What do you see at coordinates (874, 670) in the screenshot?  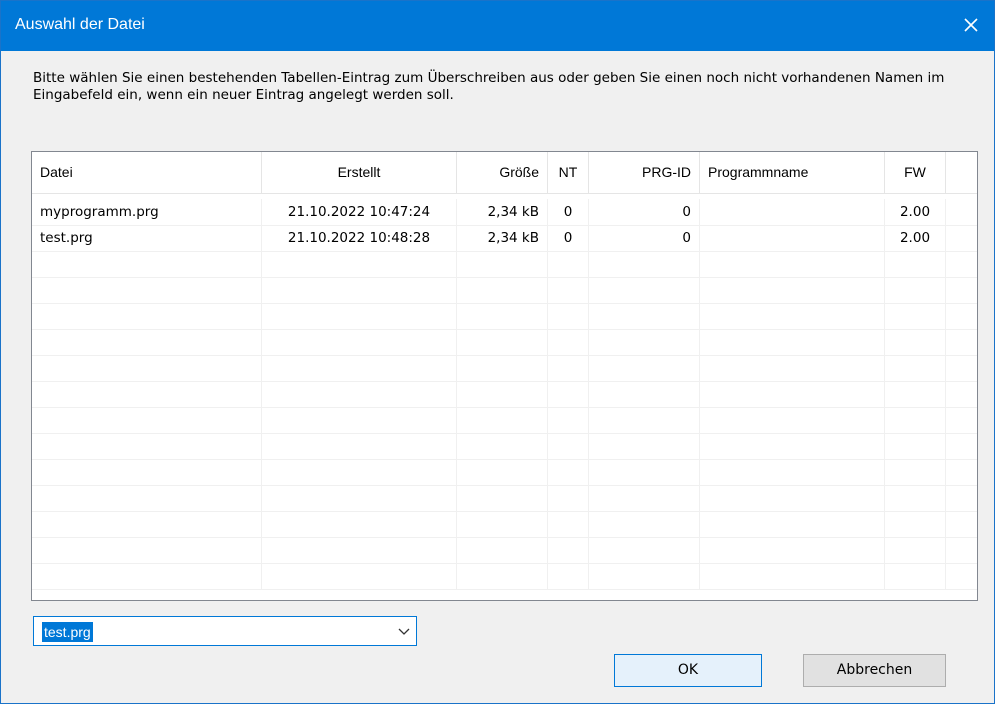 I see `cancel-button: Abbrechen` at bounding box center [874, 670].